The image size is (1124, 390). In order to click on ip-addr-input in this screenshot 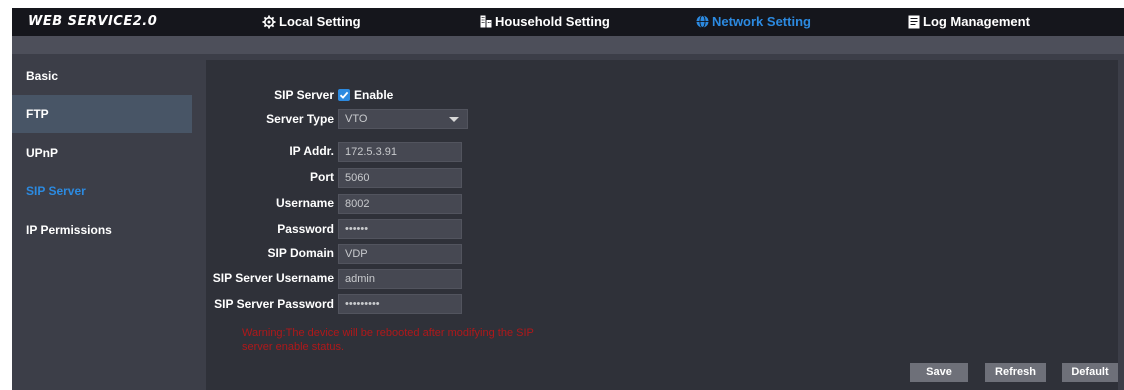, I will do `click(400, 152)`.